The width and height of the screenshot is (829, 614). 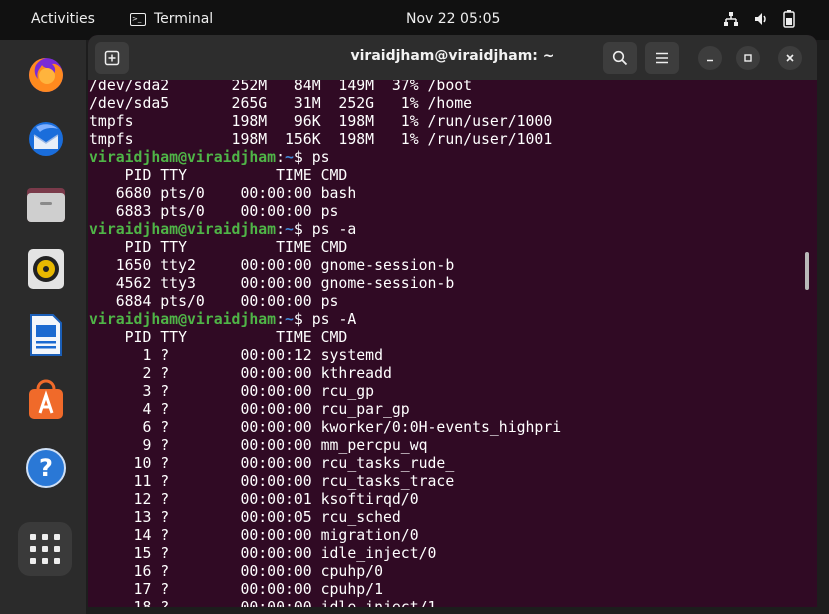 I want to click on terminal-line: 6 ? 00:00:00 kworker/0:0H-events_highpri, so click(x=325, y=427).